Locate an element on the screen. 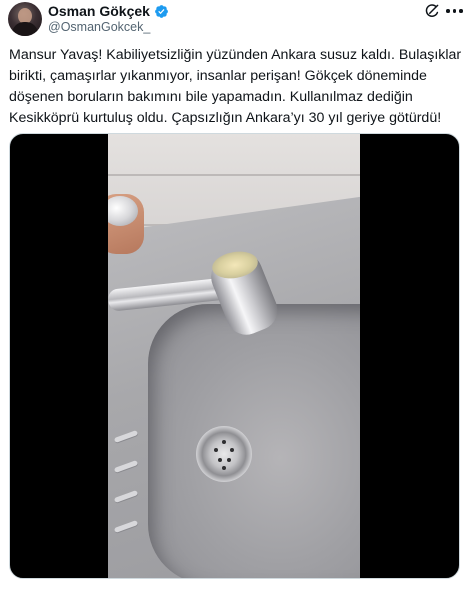 Image resolution: width=471 pixels, height=594 pixels. video-drain is located at coordinates (224, 454).